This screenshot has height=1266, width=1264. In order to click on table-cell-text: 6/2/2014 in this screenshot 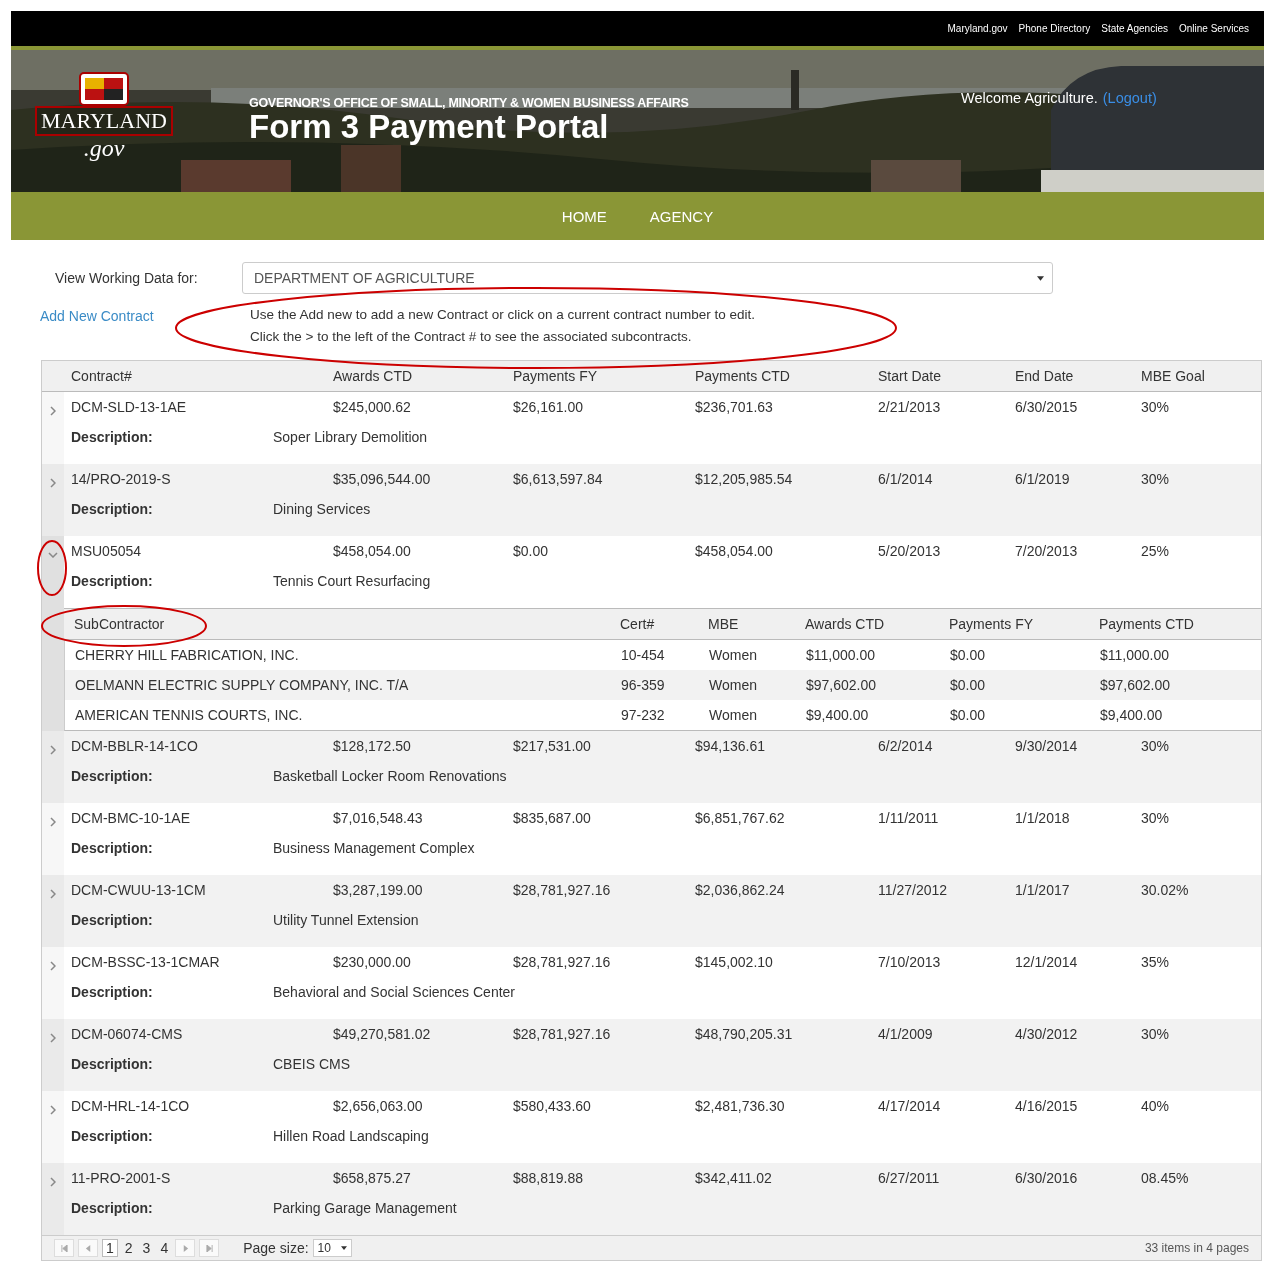, I will do `click(906, 746)`.